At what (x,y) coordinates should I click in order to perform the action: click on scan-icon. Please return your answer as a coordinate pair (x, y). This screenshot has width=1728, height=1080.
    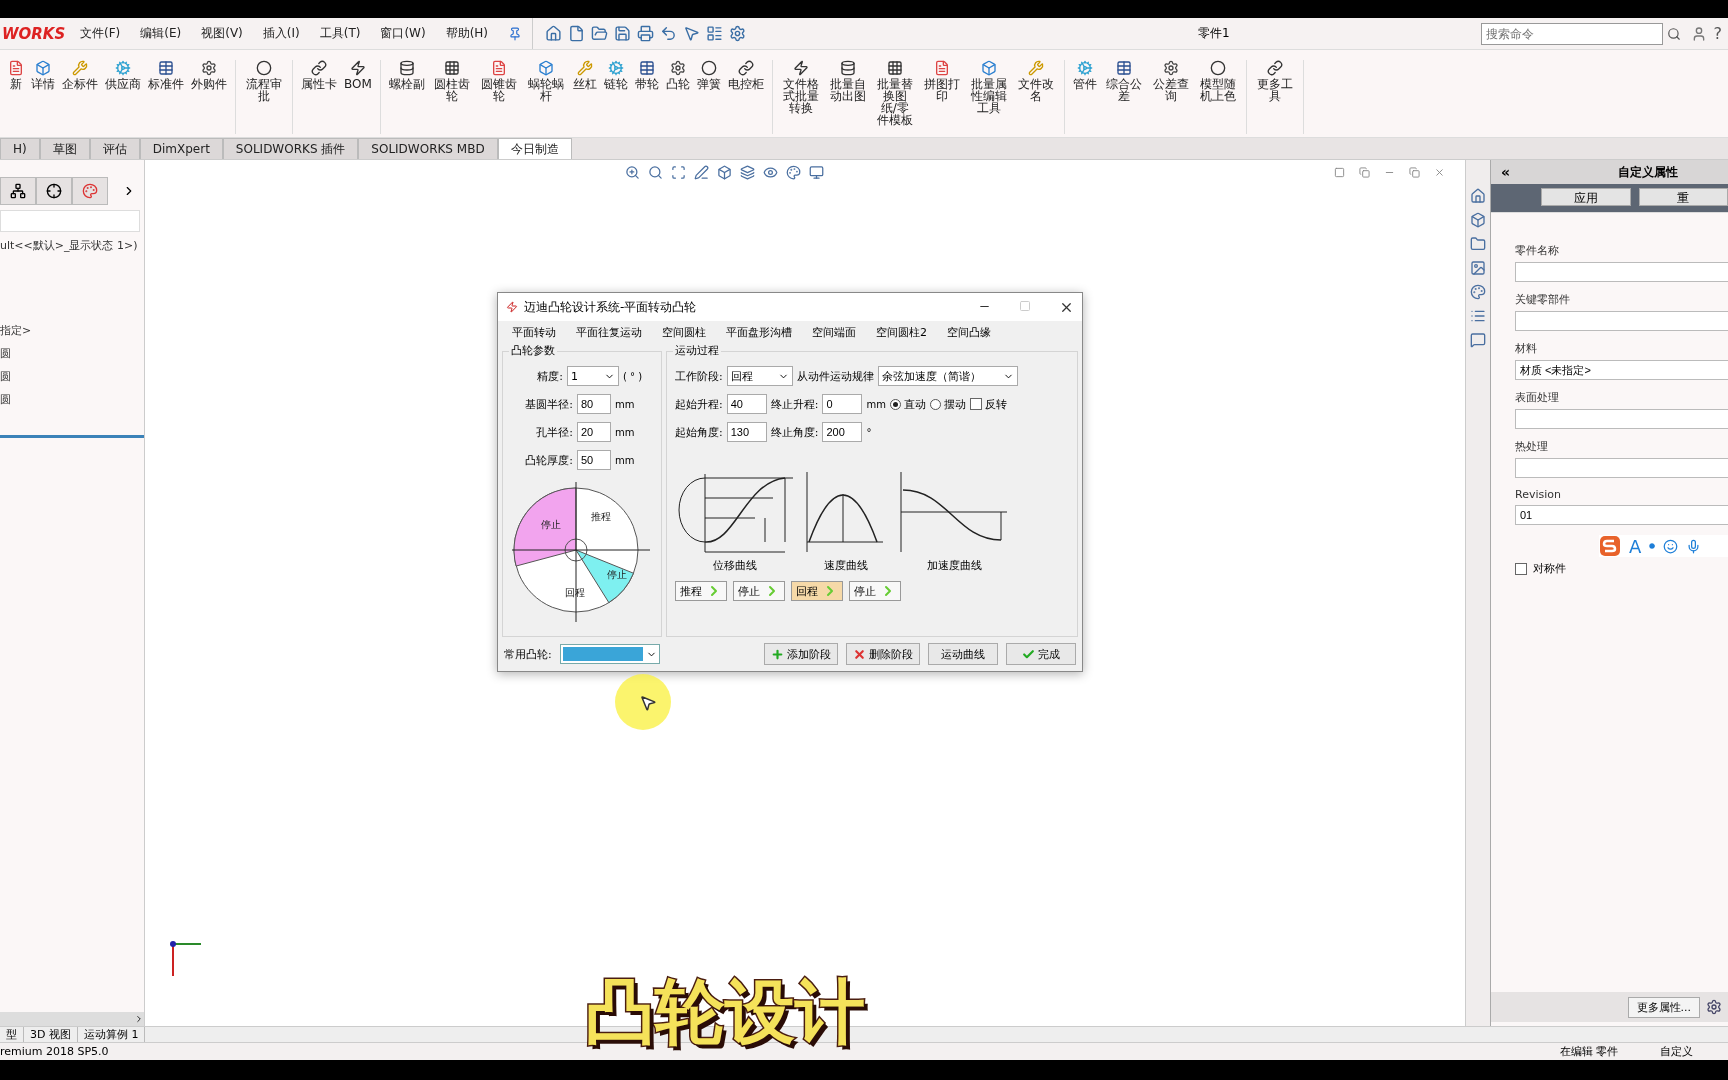
    Looking at the image, I should click on (678, 172).